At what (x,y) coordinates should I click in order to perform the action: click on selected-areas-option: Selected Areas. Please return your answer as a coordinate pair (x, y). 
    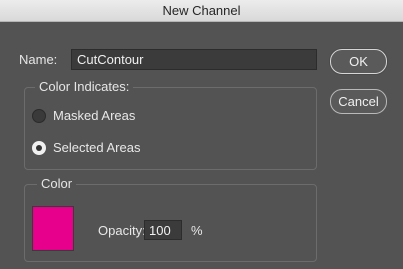
    Looking at the image, I should click on (86, 147).